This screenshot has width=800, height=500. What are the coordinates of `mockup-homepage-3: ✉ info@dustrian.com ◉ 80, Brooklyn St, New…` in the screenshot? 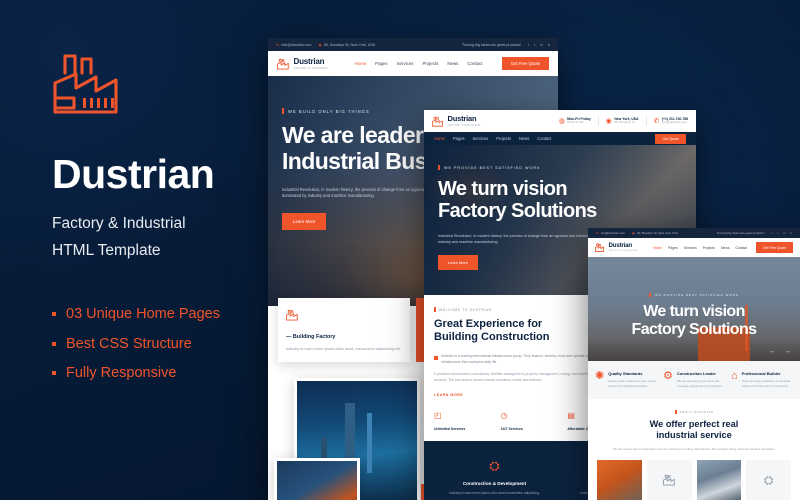 It's located at (694, 364).